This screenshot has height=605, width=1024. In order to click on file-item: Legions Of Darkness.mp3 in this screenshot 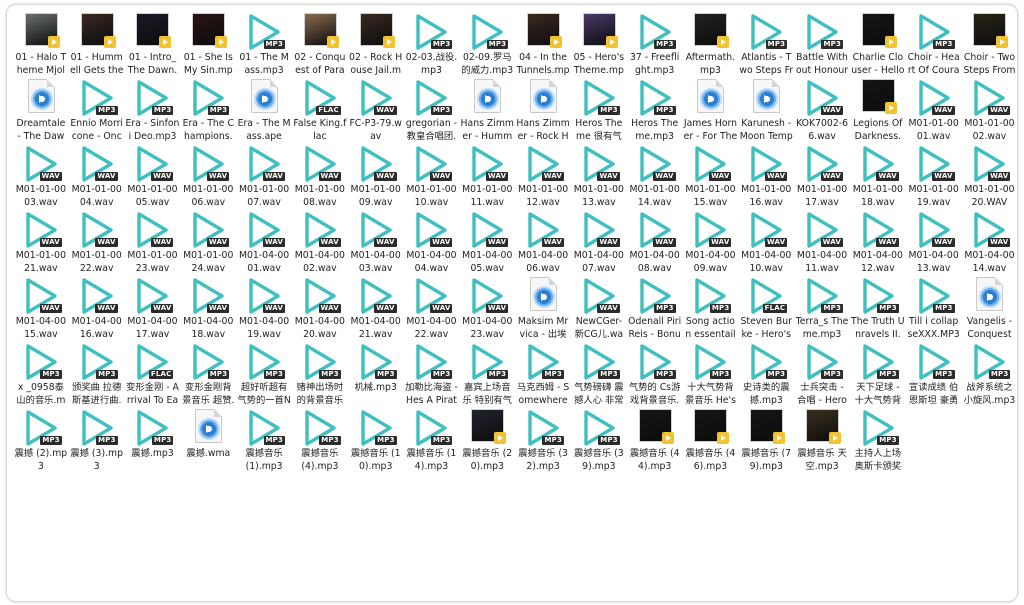, I will do `click(878, 110)`.